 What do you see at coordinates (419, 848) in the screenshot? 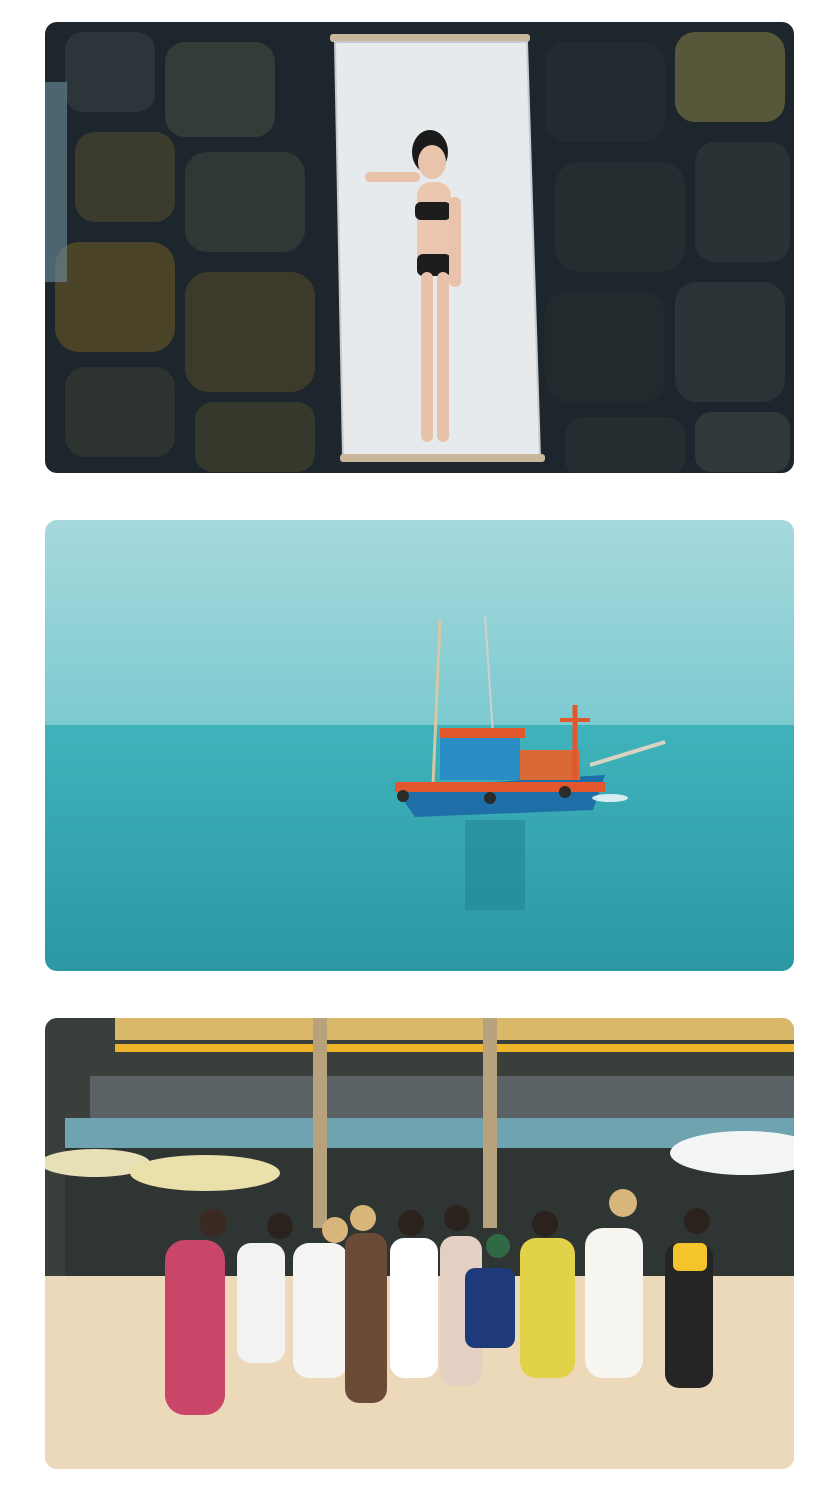
I see `sea` at bounding box center [419, 848].